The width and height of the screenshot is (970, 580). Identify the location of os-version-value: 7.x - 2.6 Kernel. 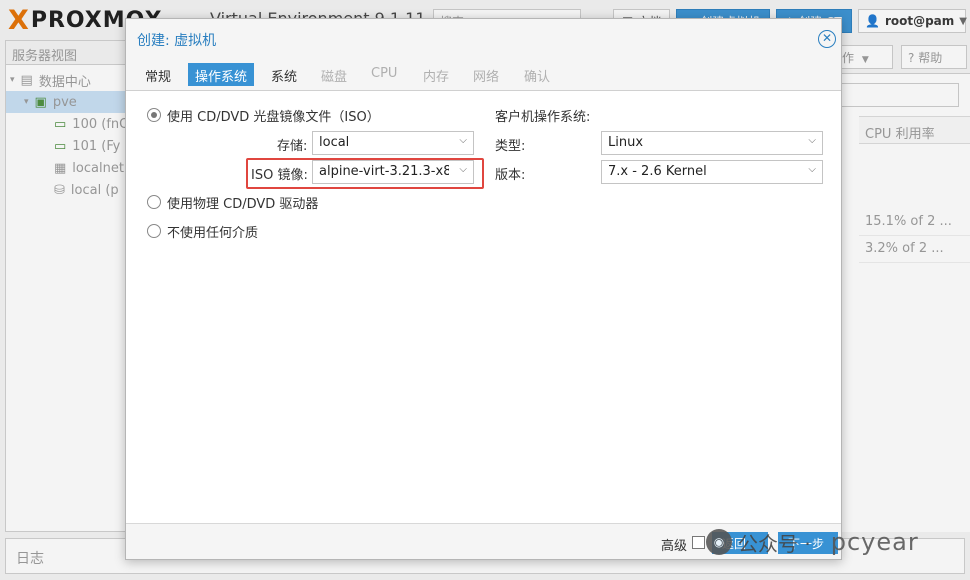
(657, 171).